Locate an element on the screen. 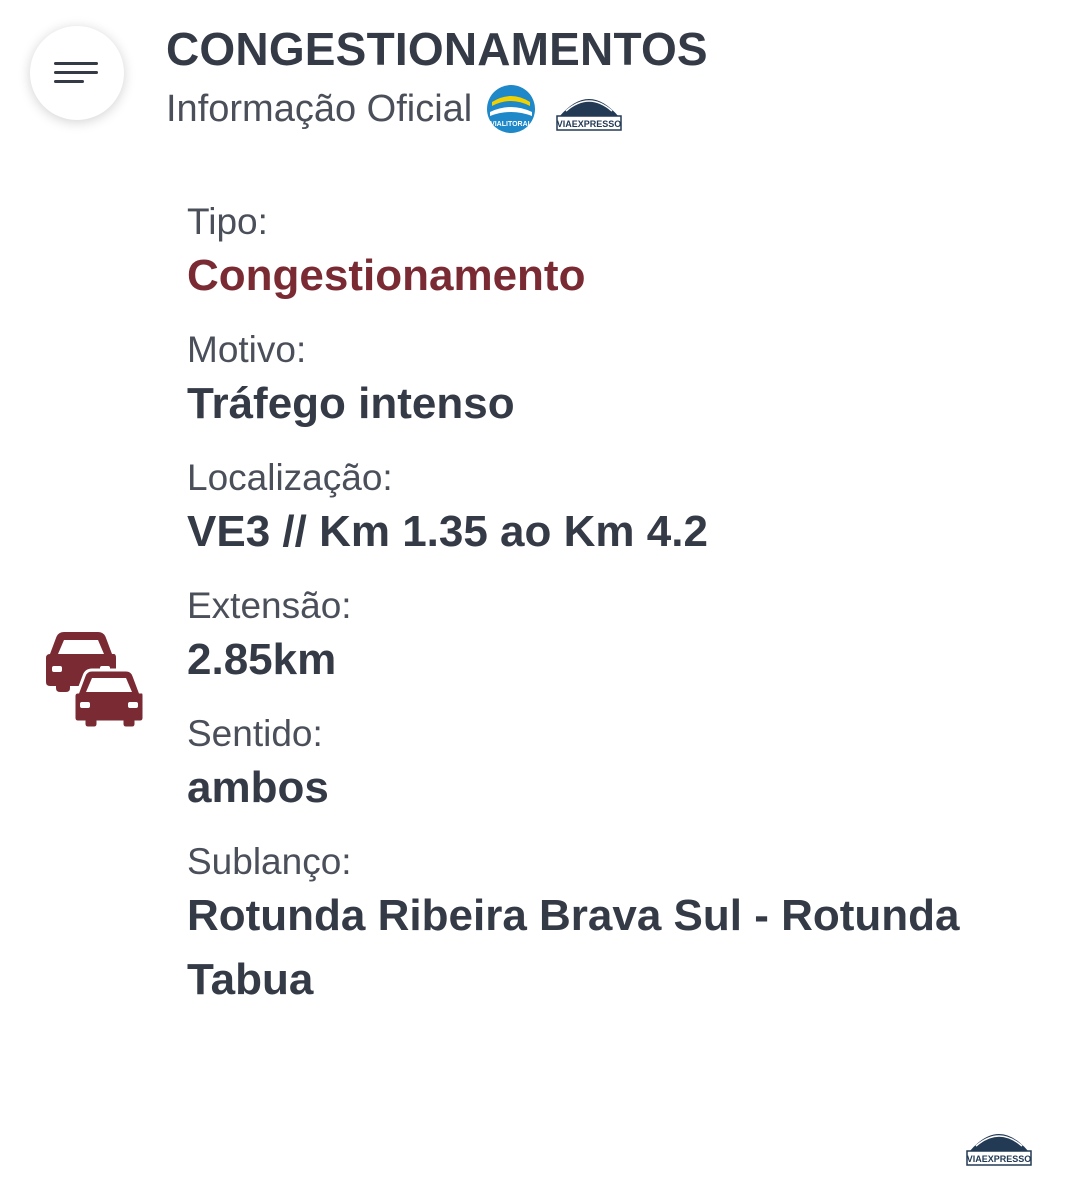  extensao-label: Extensão: is located at coordinates (269, 605).